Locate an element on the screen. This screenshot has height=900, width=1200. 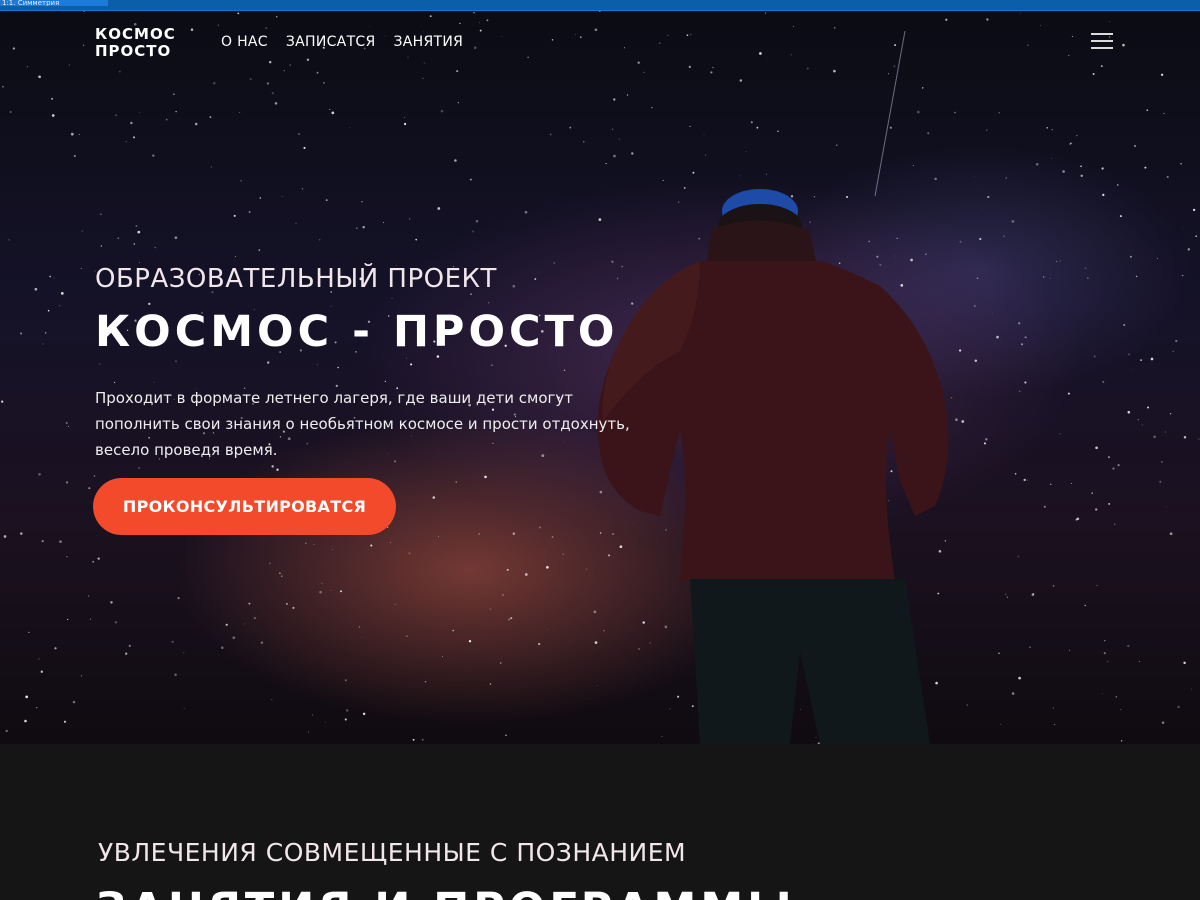
site-logo: КОСМОС ПРОСТО is located at coordinates (135, 43).